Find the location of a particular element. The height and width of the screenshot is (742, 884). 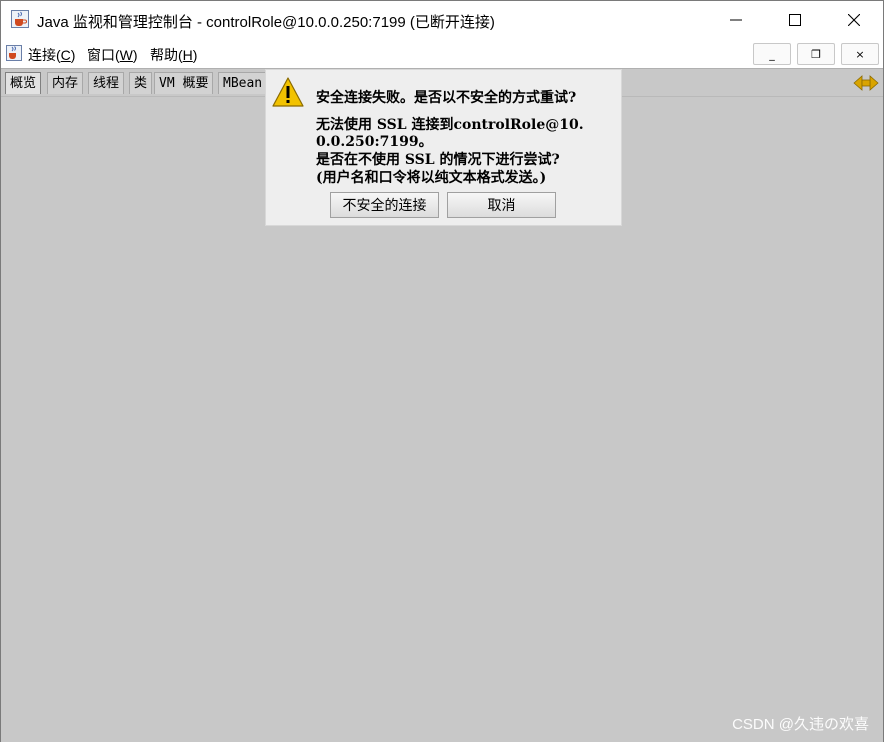

minimize-button is located at coordinates (736, 20).